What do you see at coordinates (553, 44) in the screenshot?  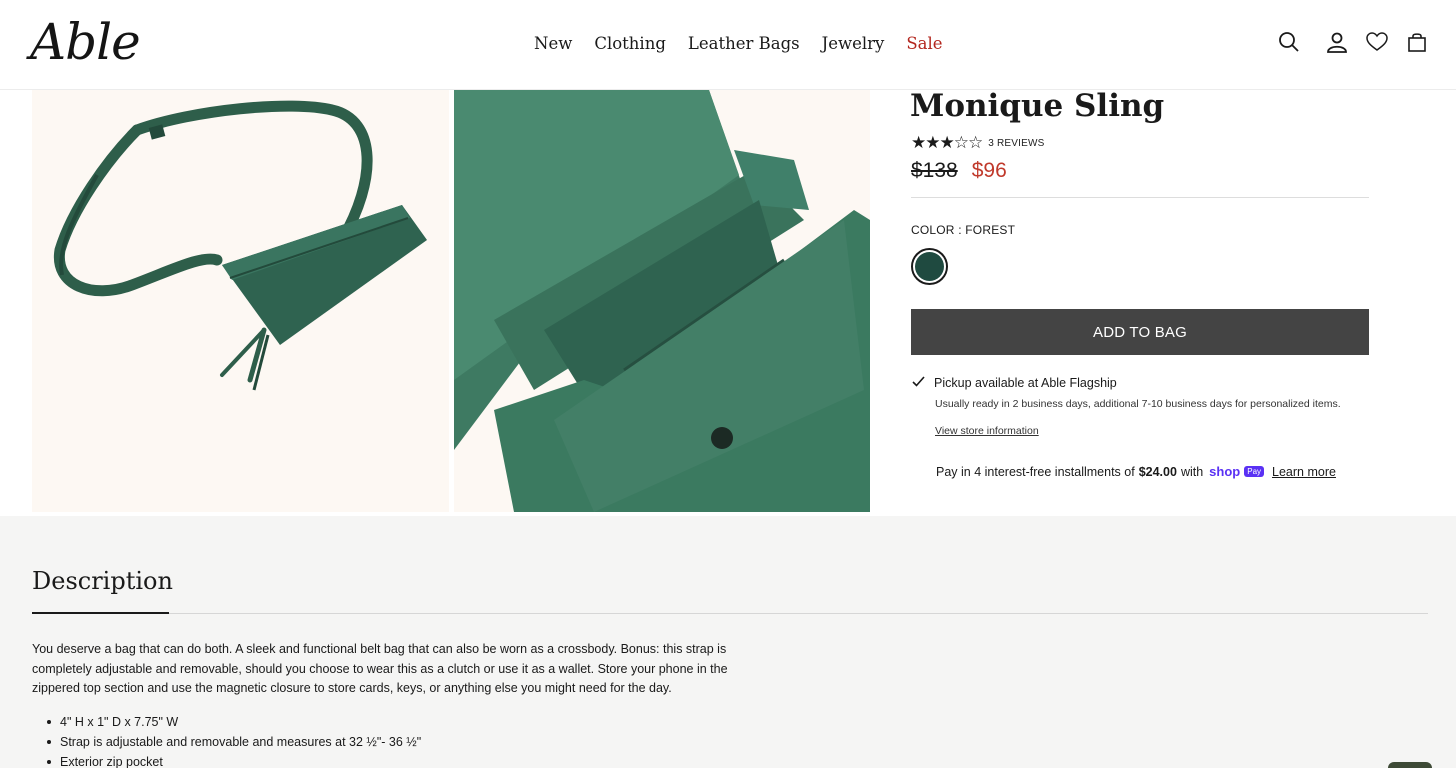 I see `nav-item-new: New` at bounding box center [553, 44].